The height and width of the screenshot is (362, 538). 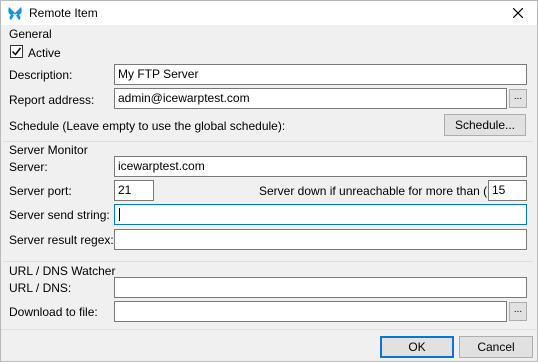 I want to click on close-button, so click(x=518, y=13).